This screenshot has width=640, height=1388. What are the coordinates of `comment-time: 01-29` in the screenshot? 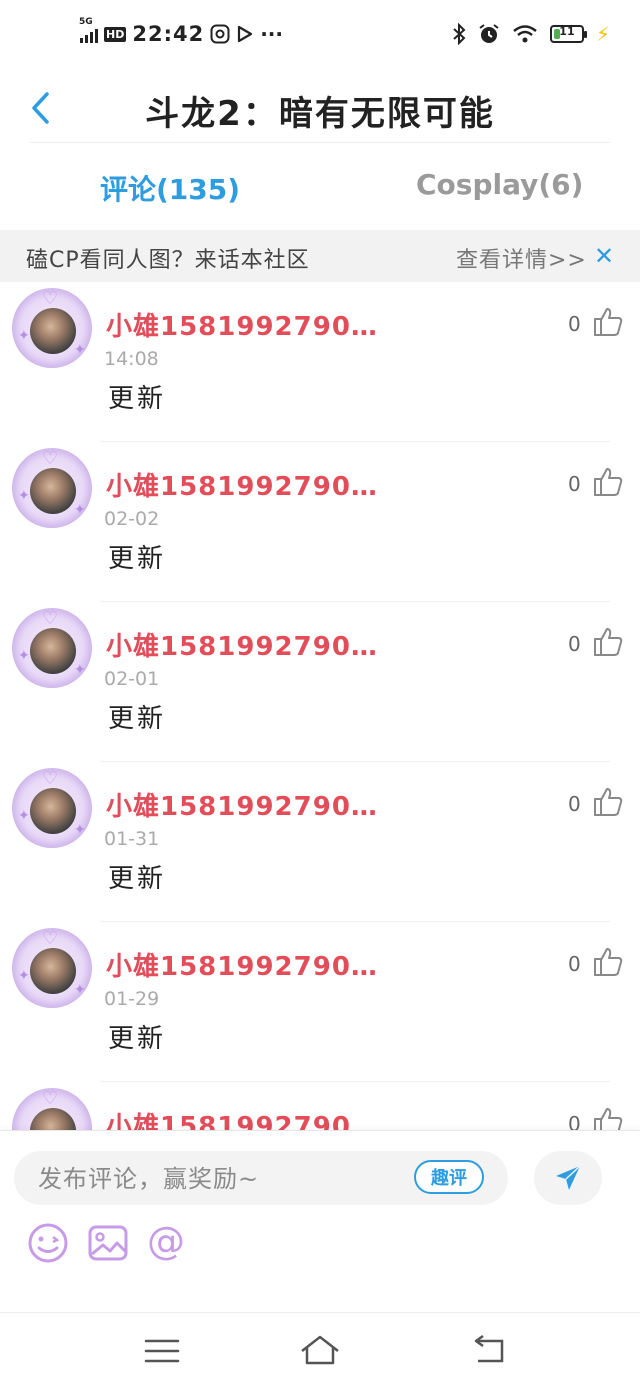 It's located at (132, 999).